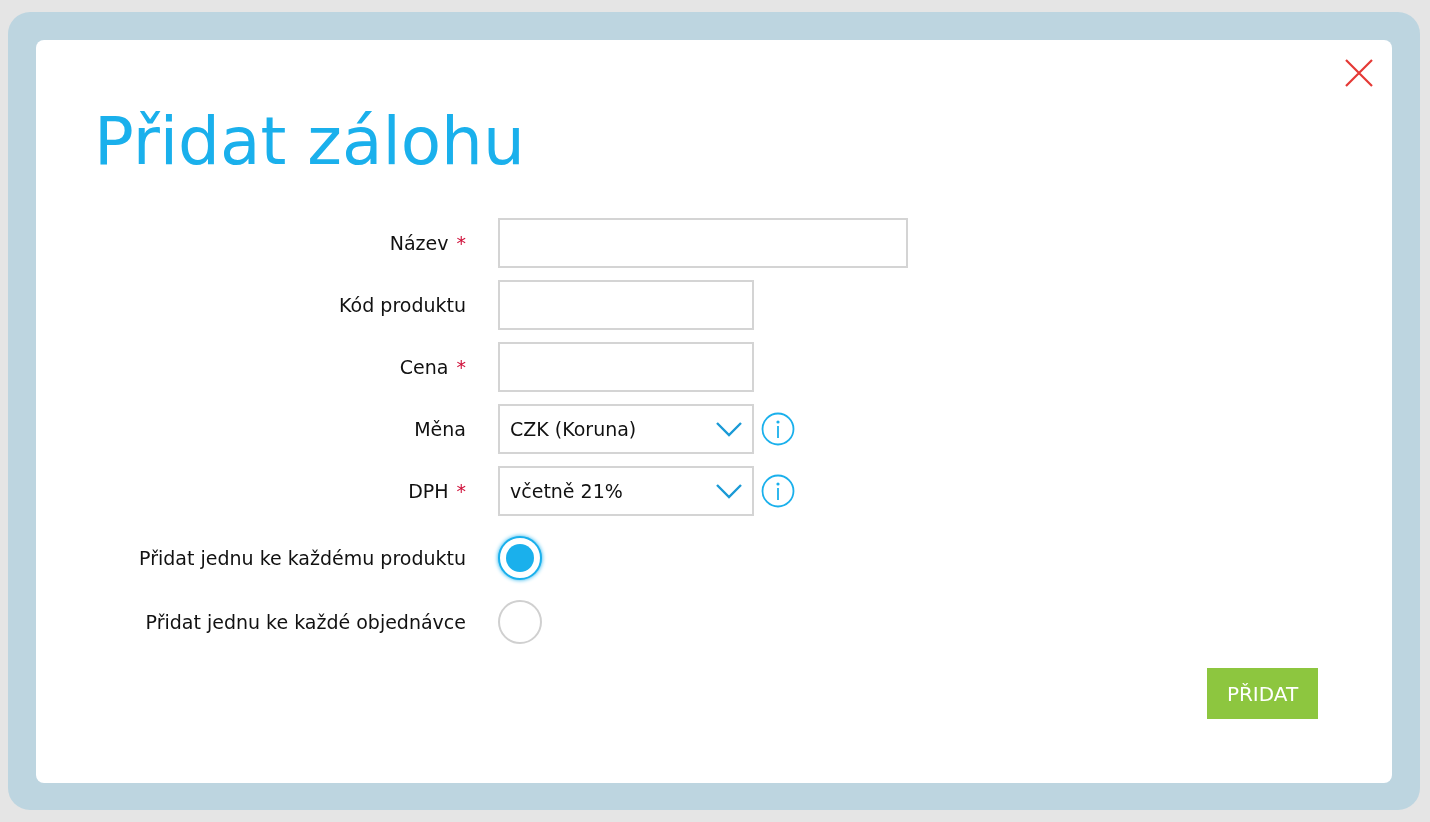 Image resolution: width=1430 pixels, height=822 pixels. Describe the element at coordinates (309, 142) in the screenshot. I see `dialog-title: Přidat zálohu` at that location.